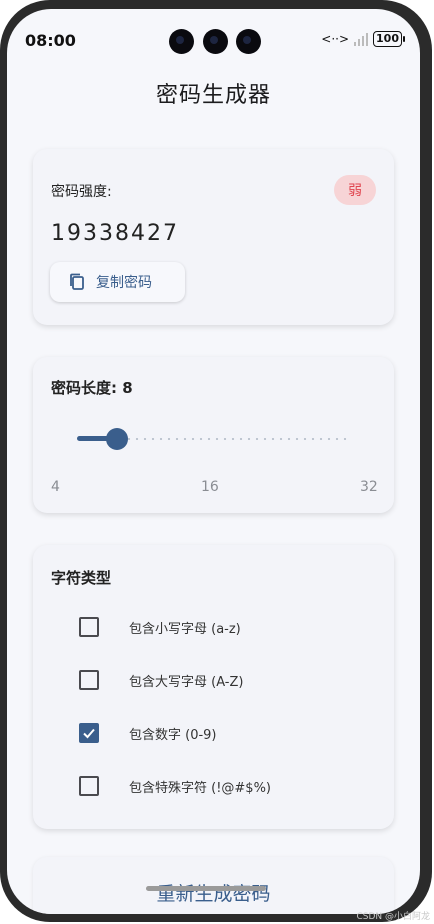  Describe the element at coordinates (92, 388) in the screenshot. I see `length-title: 密码长度: 8` at that location.